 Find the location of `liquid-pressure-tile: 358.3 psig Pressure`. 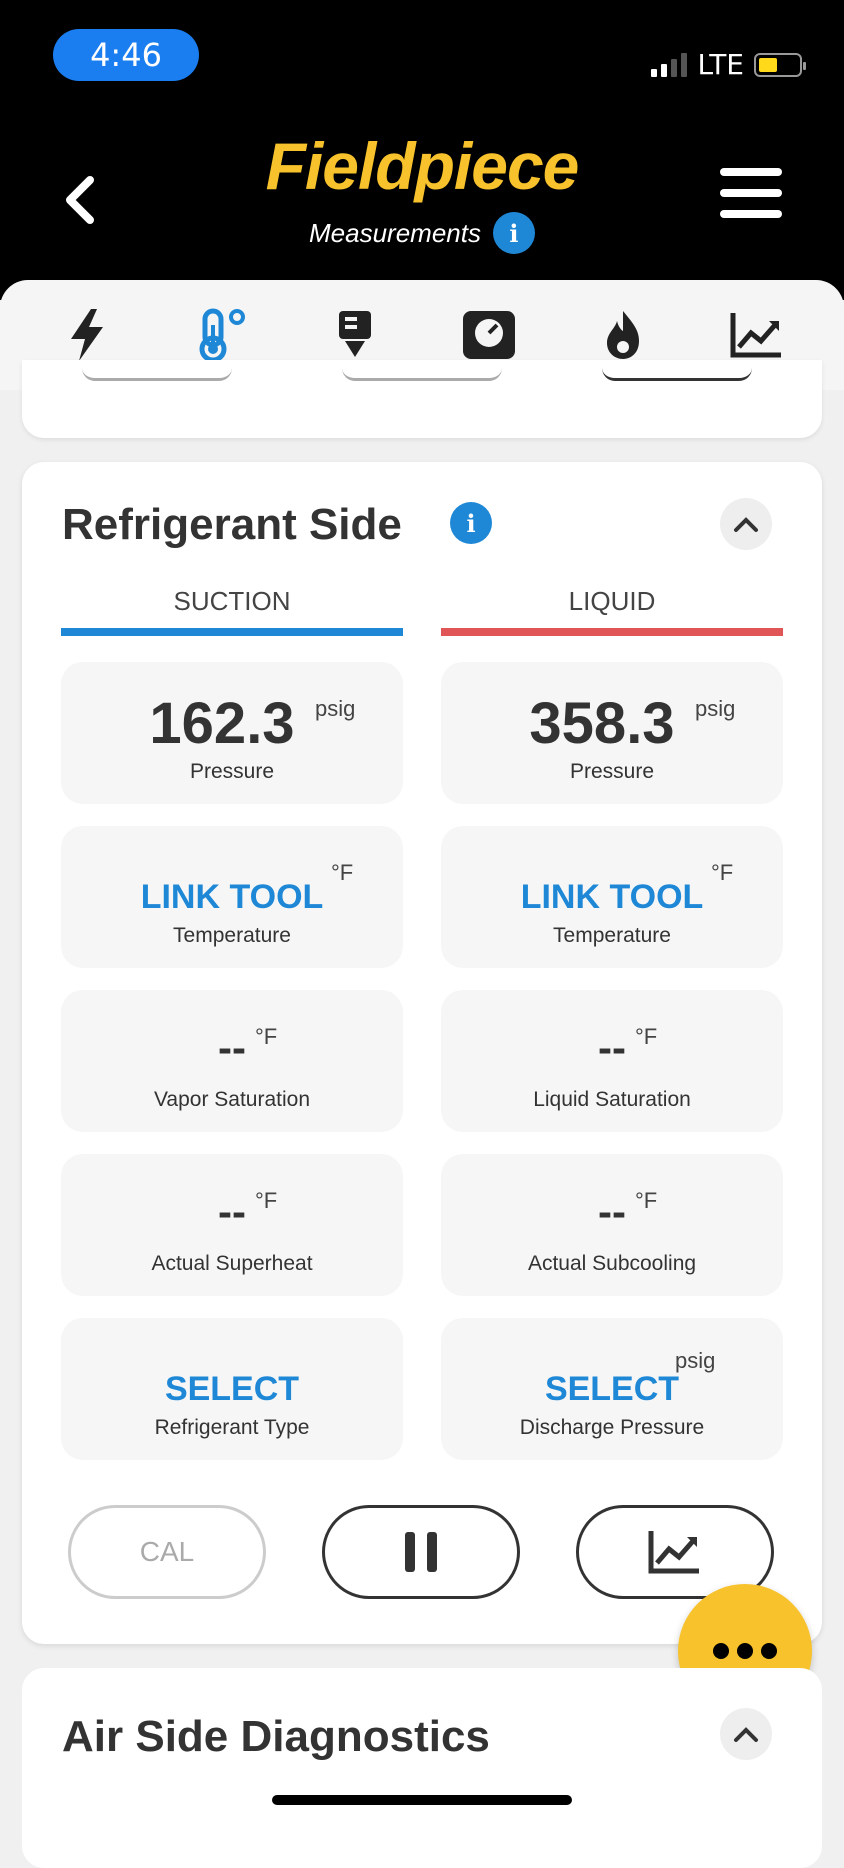

liquid-pressure-tile: 358.3 psig Pressure is located at coordinates (612, 733).